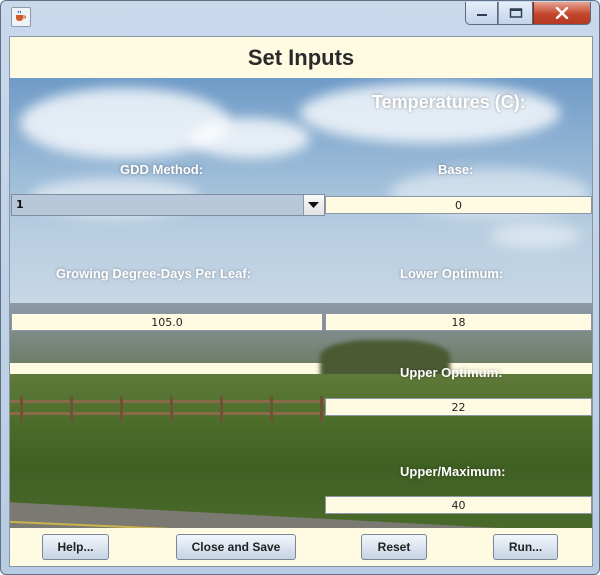 The height and width of the screenshot is (575, 600). I want to click on gdd-method-select: 1, so click(168, 205).